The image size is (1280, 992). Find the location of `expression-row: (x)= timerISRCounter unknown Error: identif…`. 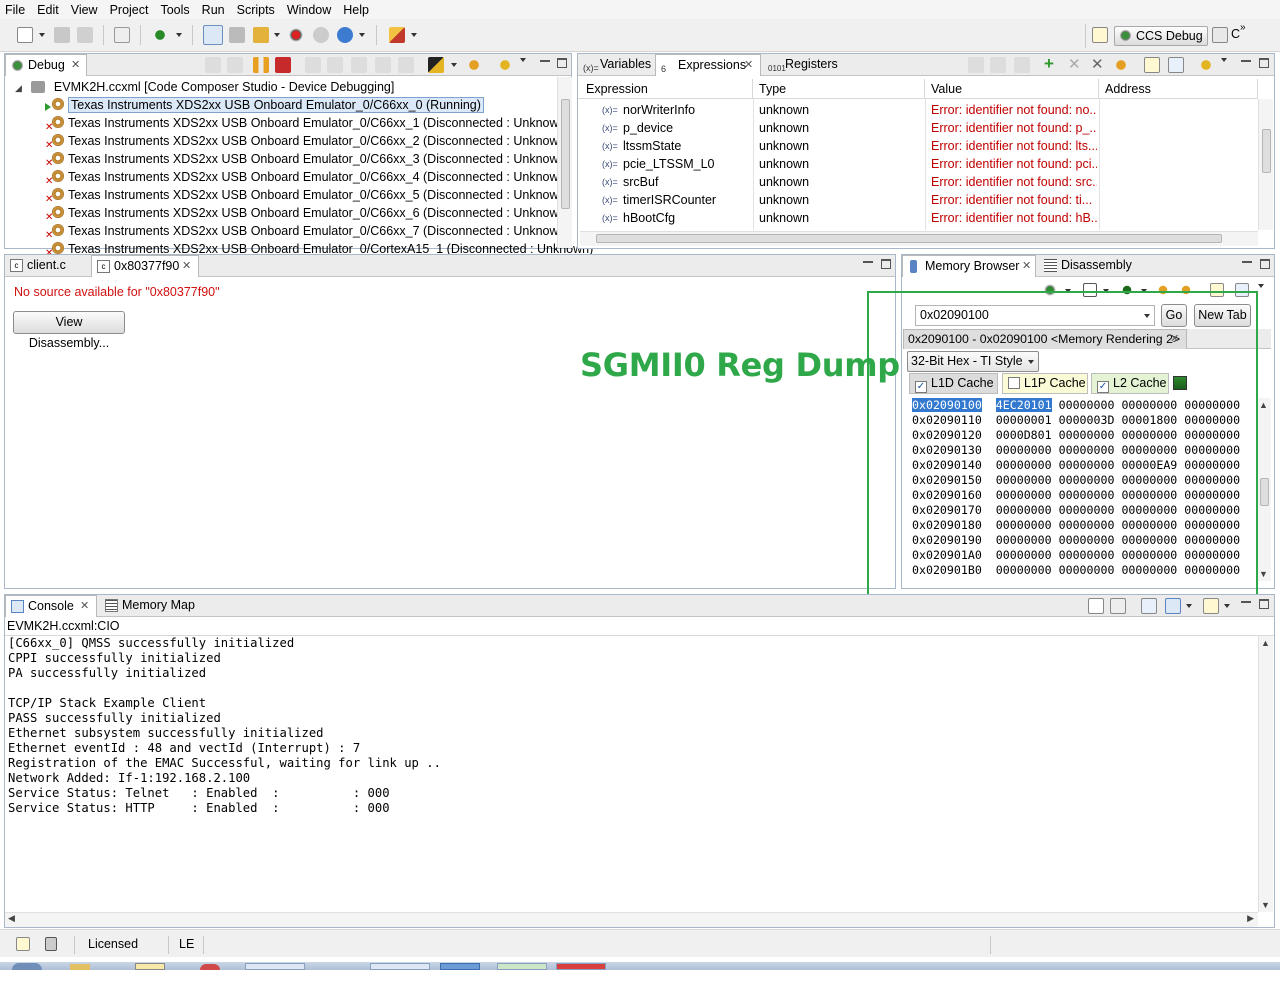

expression-row: (x)= timerISRCounter unknown Error: identif… is located at coordinates (918, 200).